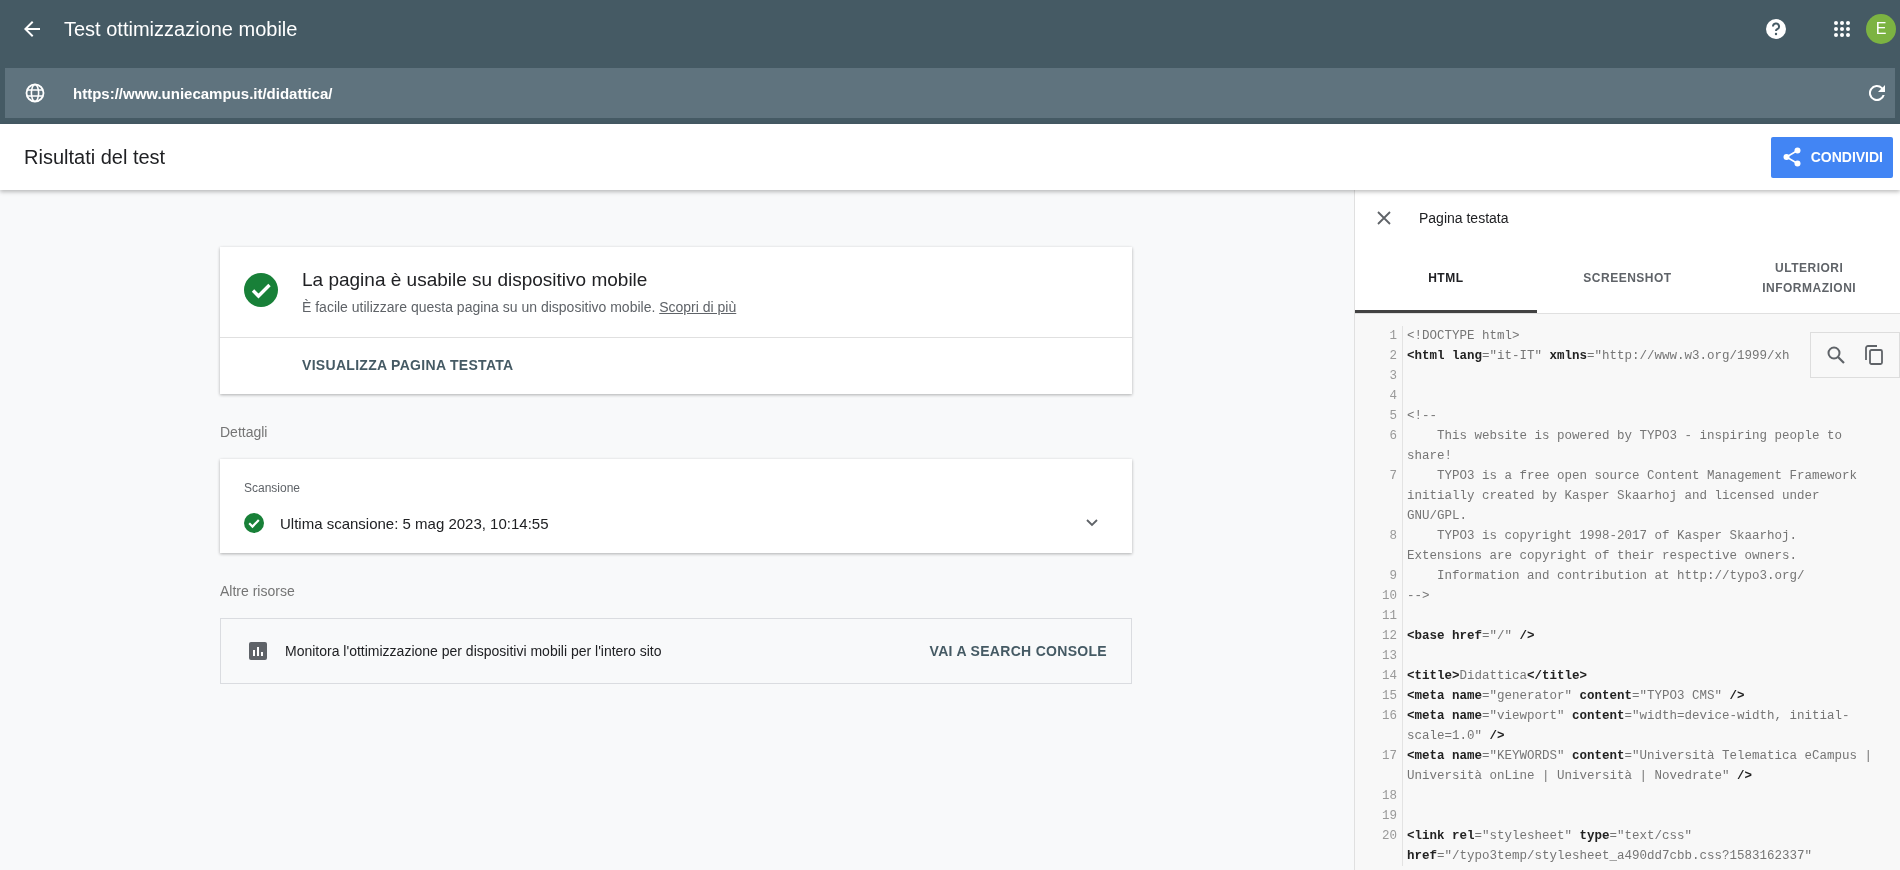  What do you see at coordinates (950, 93) in the screenshot?
I see `url-field: https://www.uniecampus.it/didattica/` at bounding box center [950, 93].